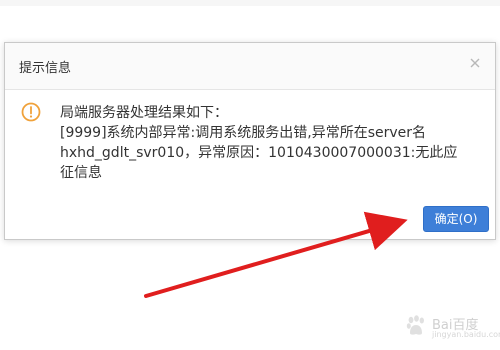 Image resolution: width=500 pixels, height=350 pixels. What do you see at coordinates (243, 133) in the screenshot?
I see `message-line: [9999]系统内部异常:调用系统服务出错,异常所在server名` at bounding box center [243, 133].